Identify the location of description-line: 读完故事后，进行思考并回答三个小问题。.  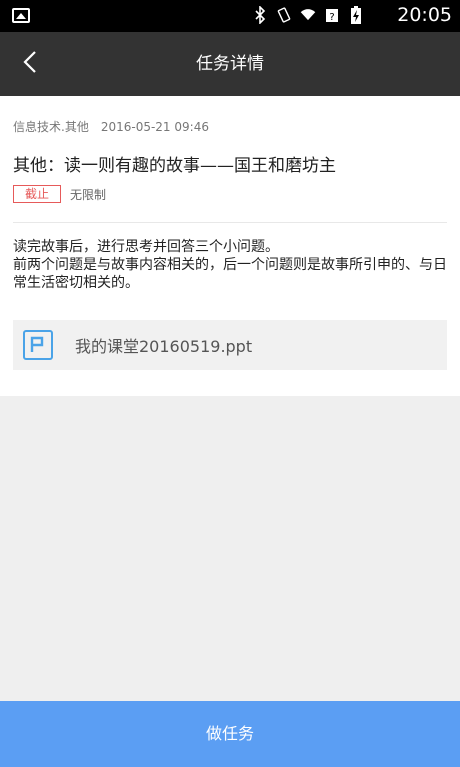
(146, 247).